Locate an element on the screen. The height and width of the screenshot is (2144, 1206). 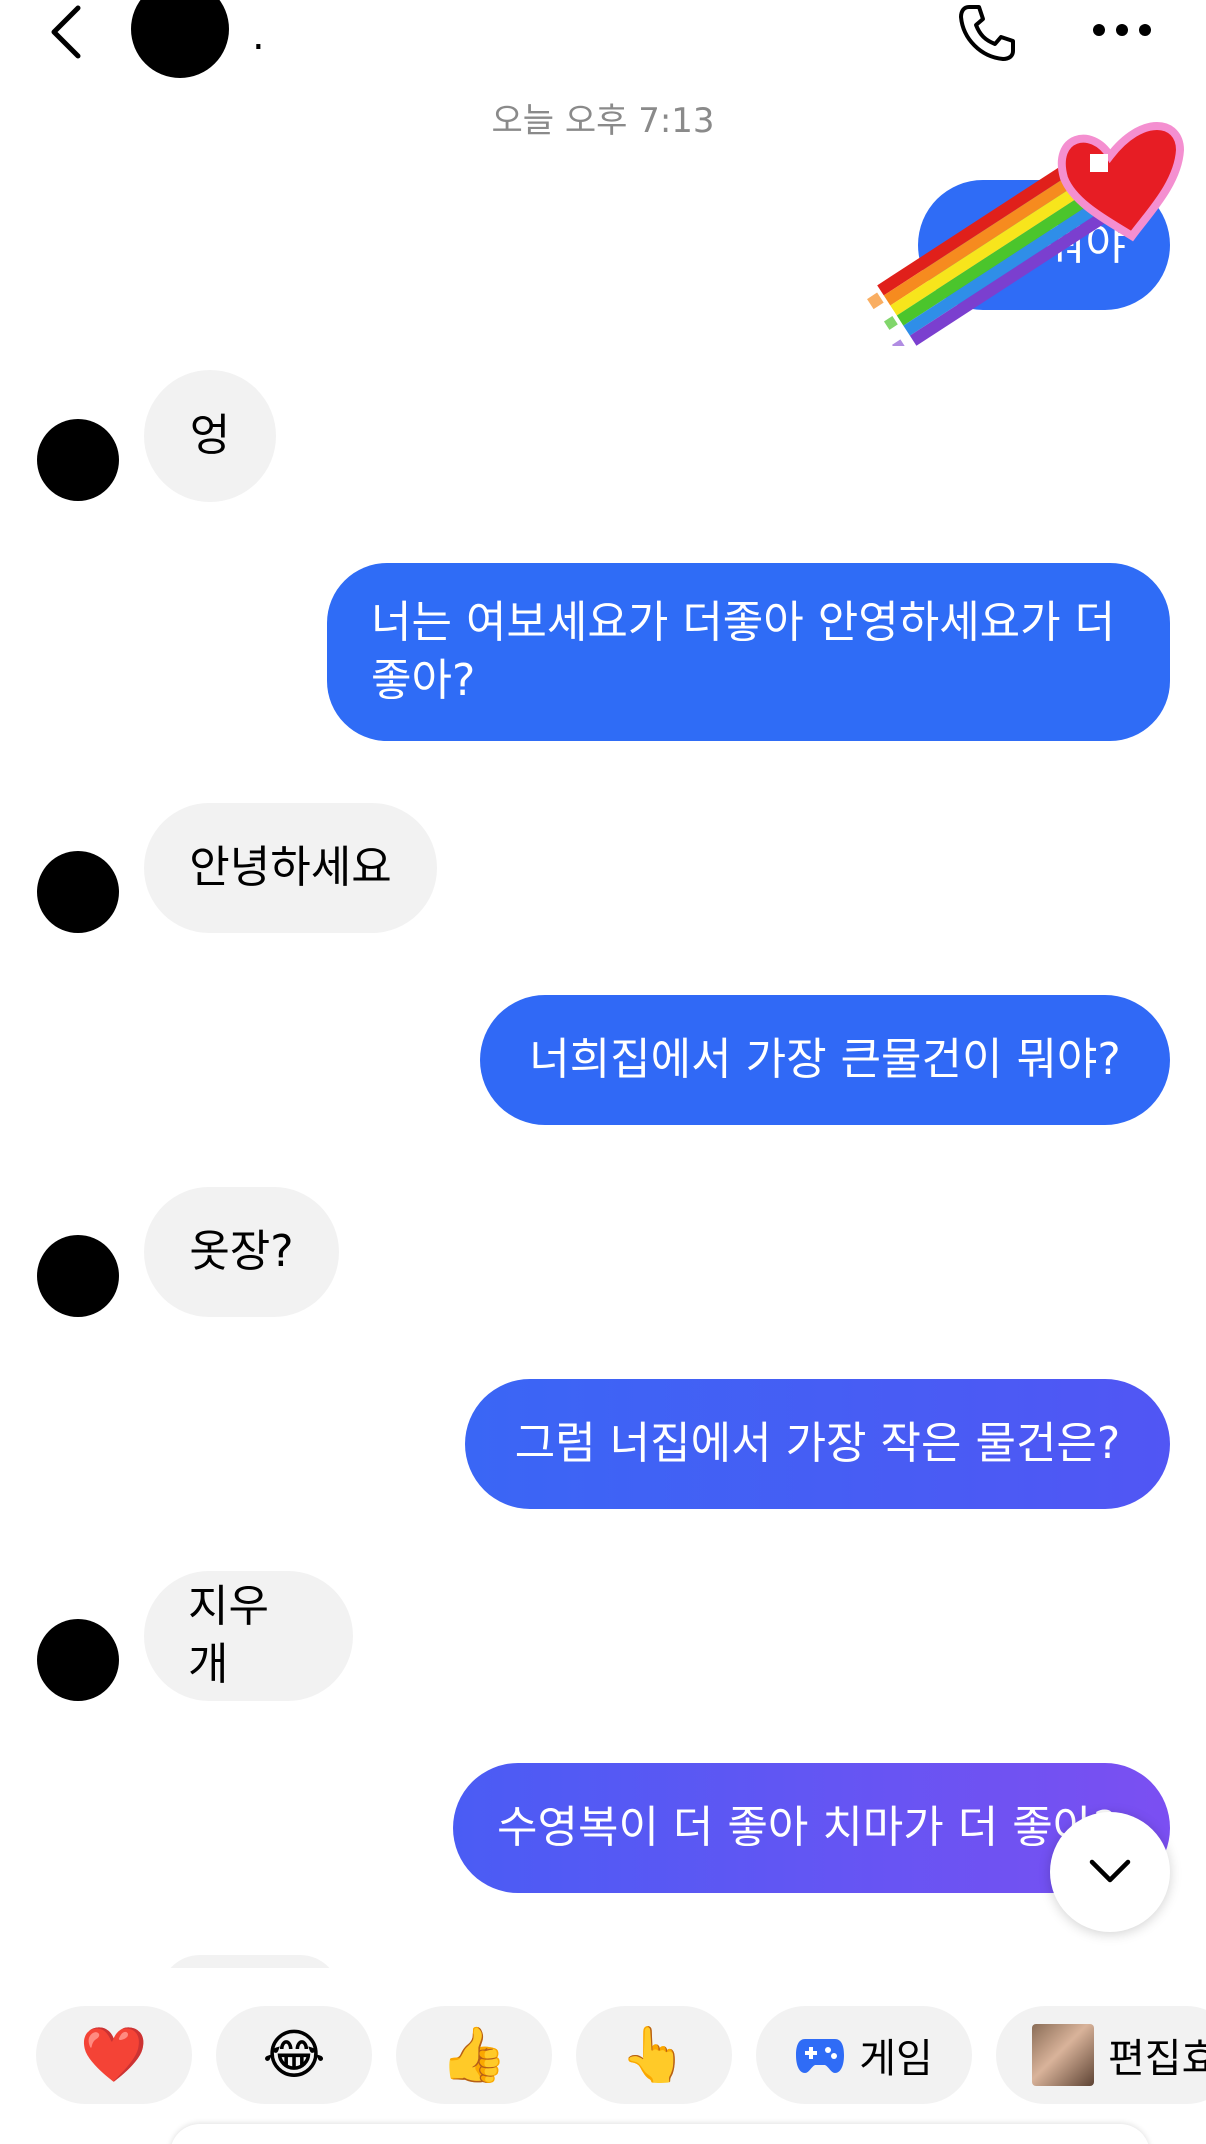
their-message-bubble: 안녕하세요 is located at coordinates (290, 868).